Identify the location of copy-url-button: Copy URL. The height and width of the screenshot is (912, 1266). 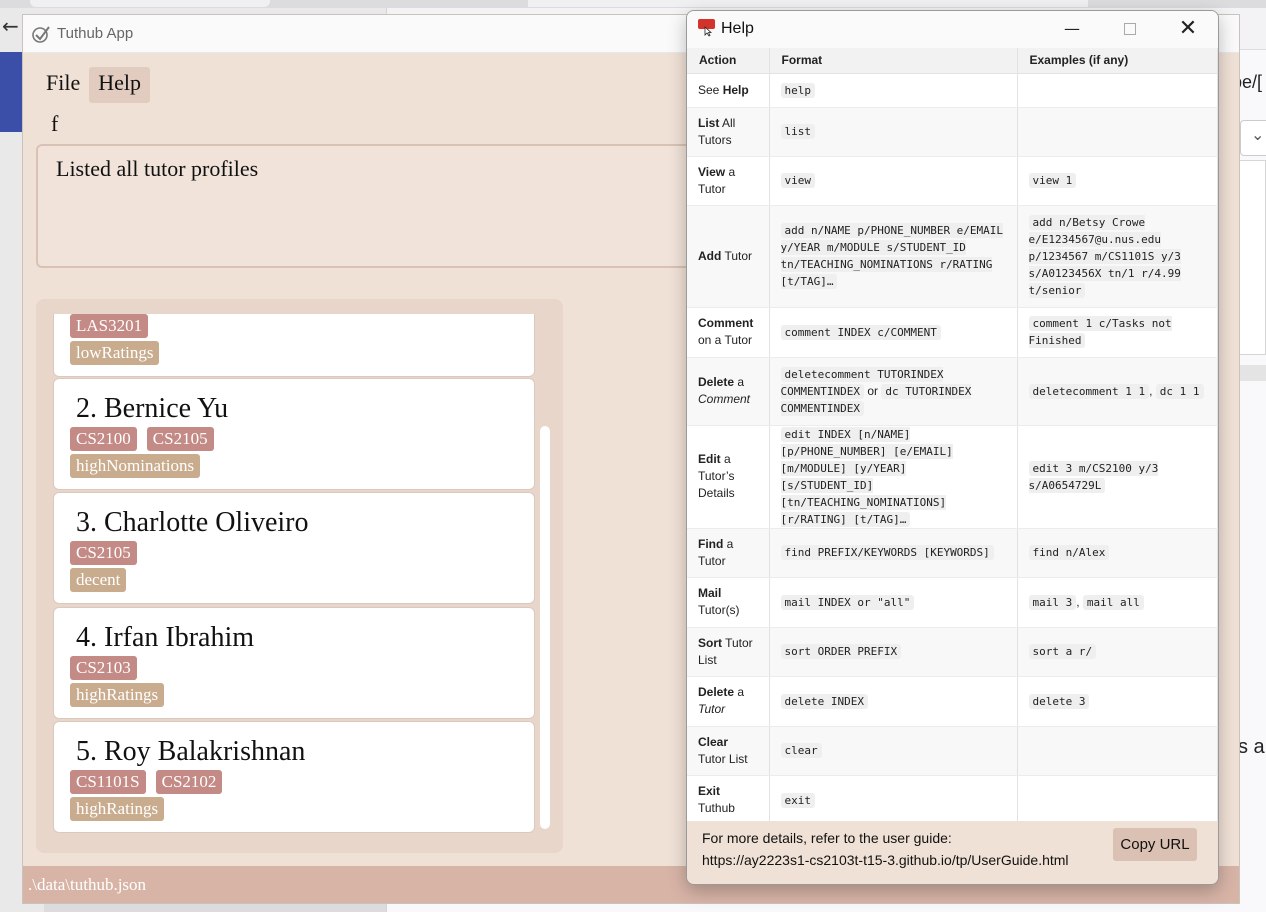
(1155, 844).